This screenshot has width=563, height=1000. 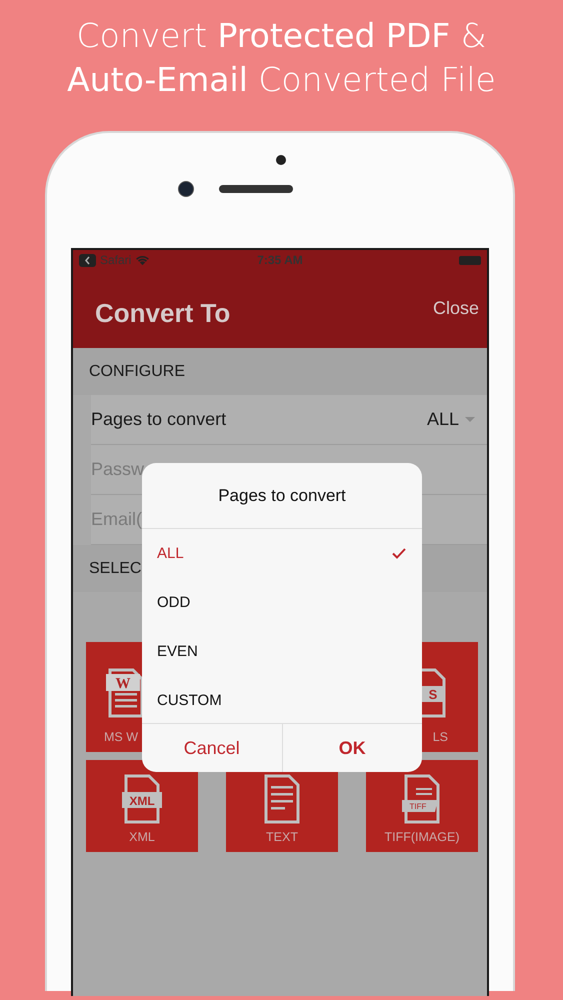 What do you see at coordinates (281, 80) in the screenshot?
I see `headline-text: Auto-Email Converted File` at bounding box center [281, 80].